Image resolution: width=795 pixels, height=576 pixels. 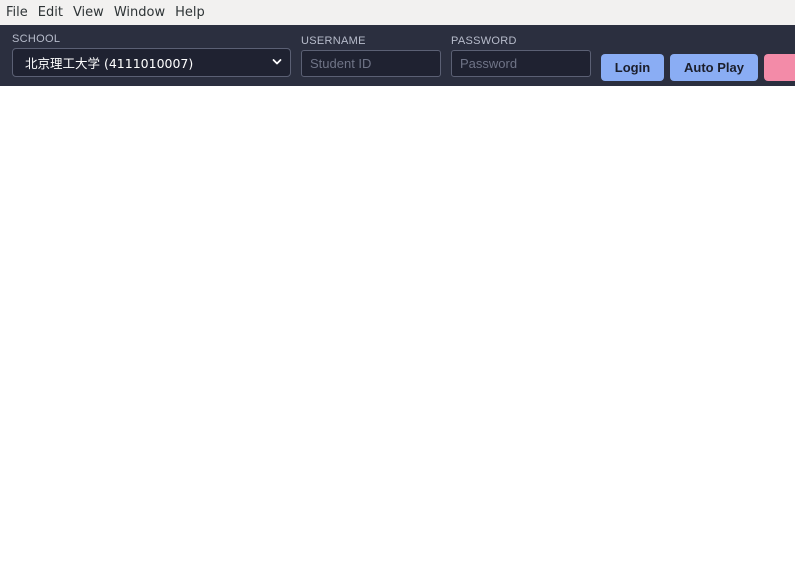 I want to click on clipped-pink-button, so click(x=779, y=67).